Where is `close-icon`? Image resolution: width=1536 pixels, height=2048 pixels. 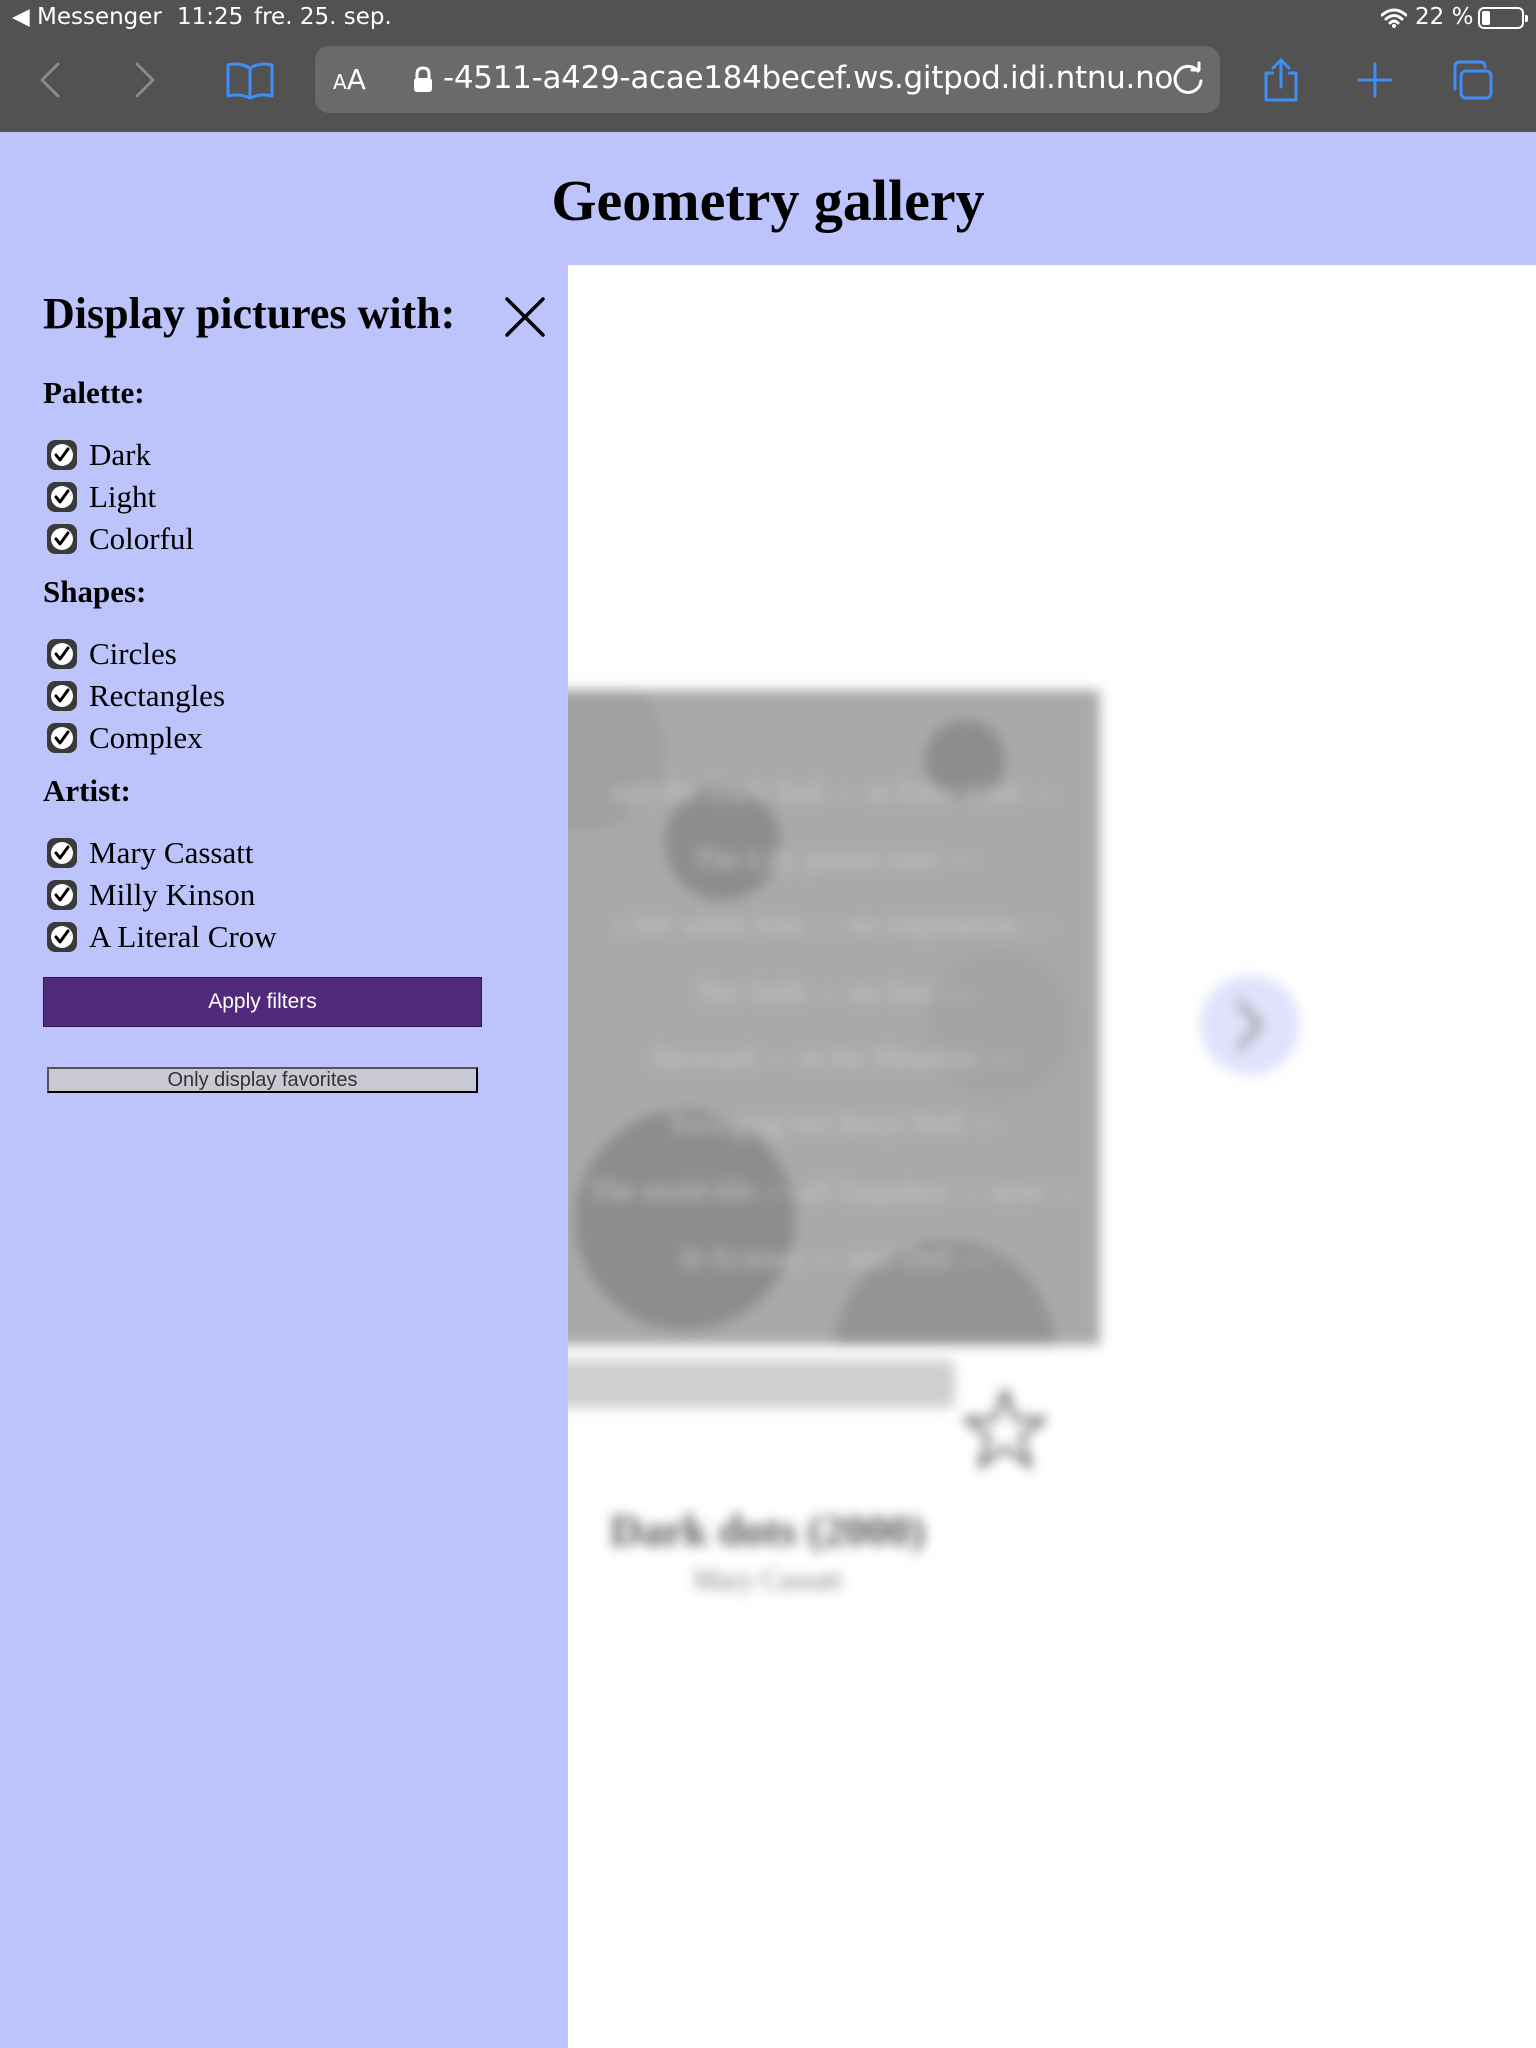
close-icon is located at coordinates (525, 317).